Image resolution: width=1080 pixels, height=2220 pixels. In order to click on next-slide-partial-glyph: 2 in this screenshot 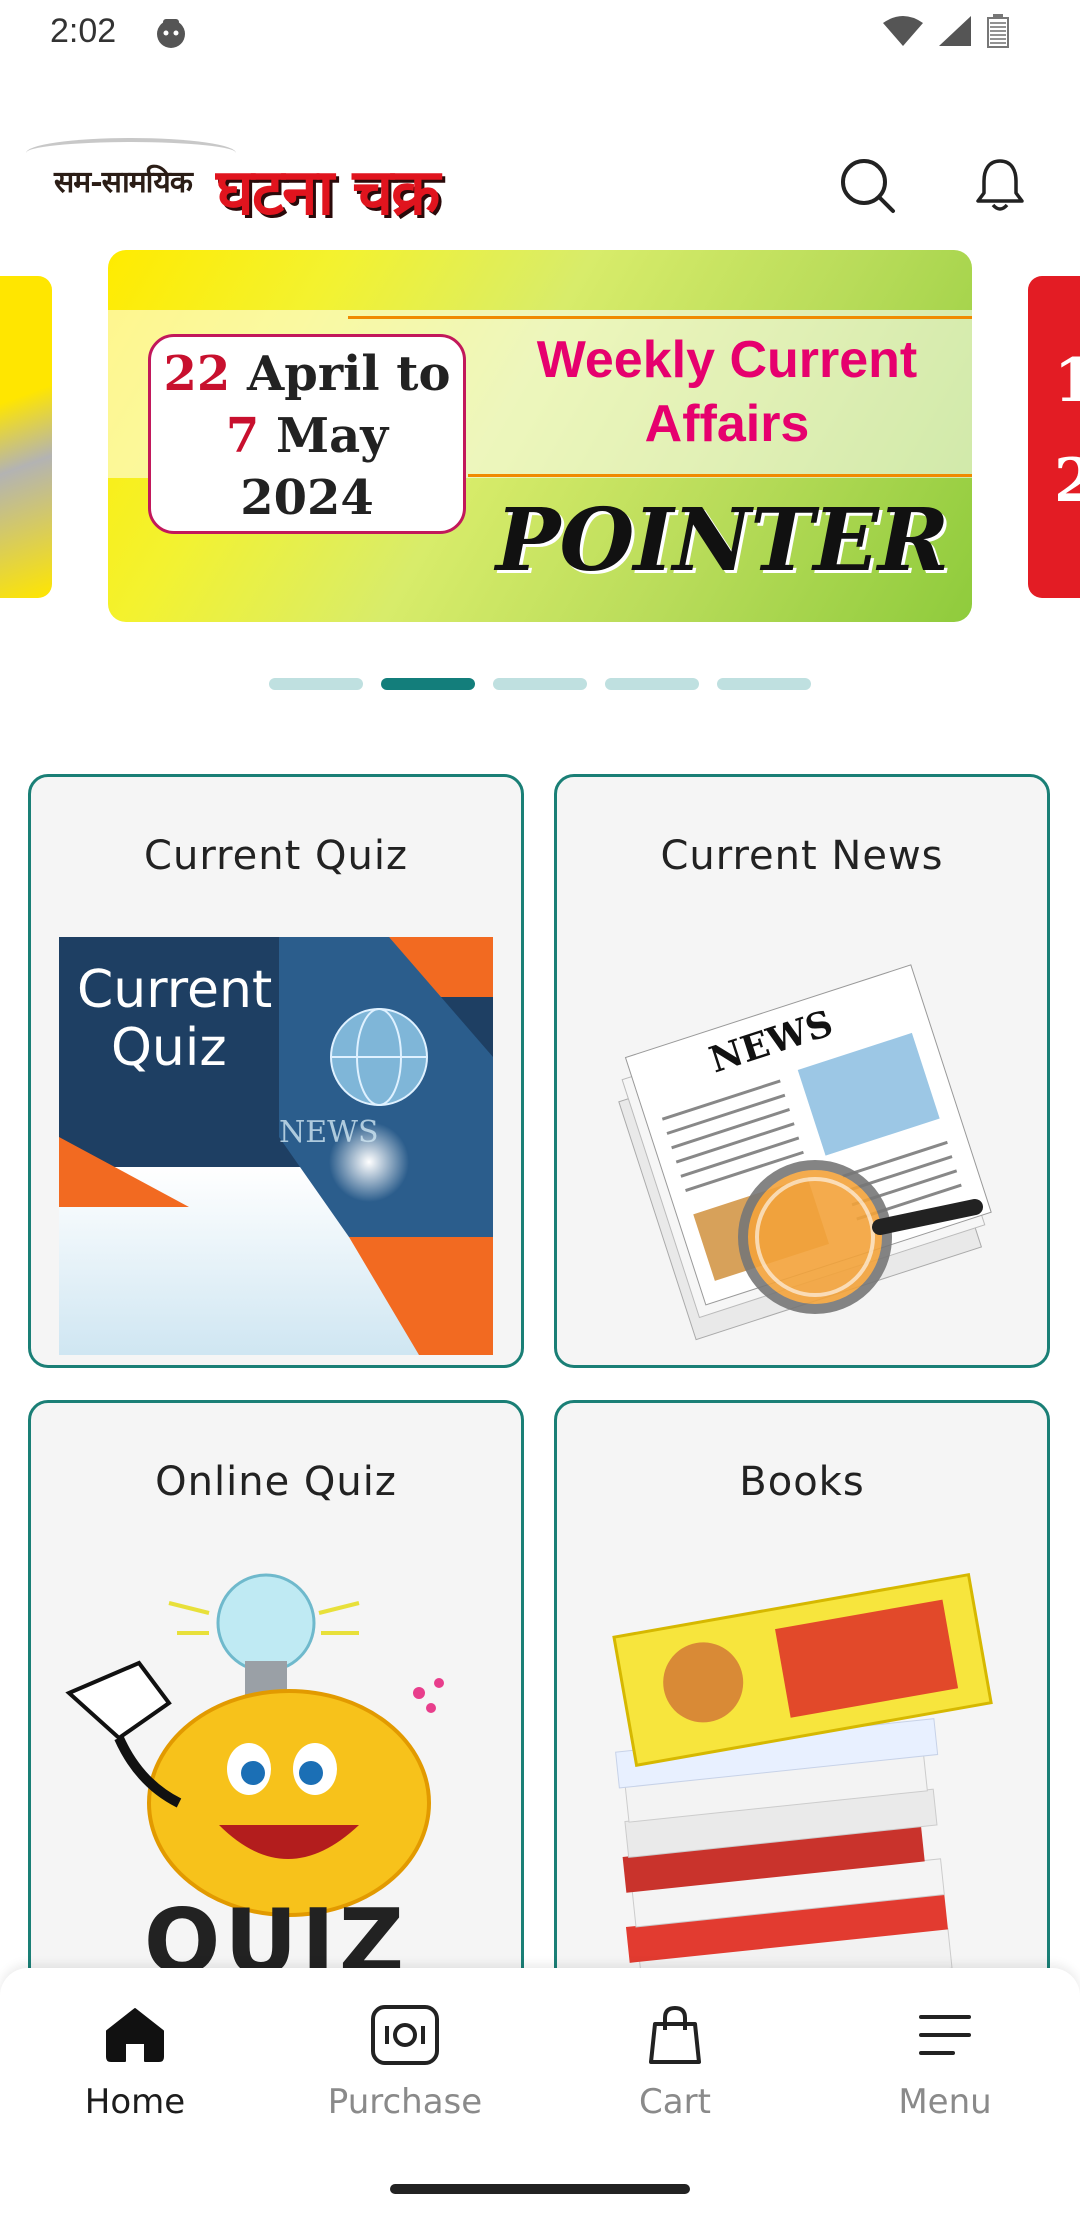, I will do `click(1067, 481)`.